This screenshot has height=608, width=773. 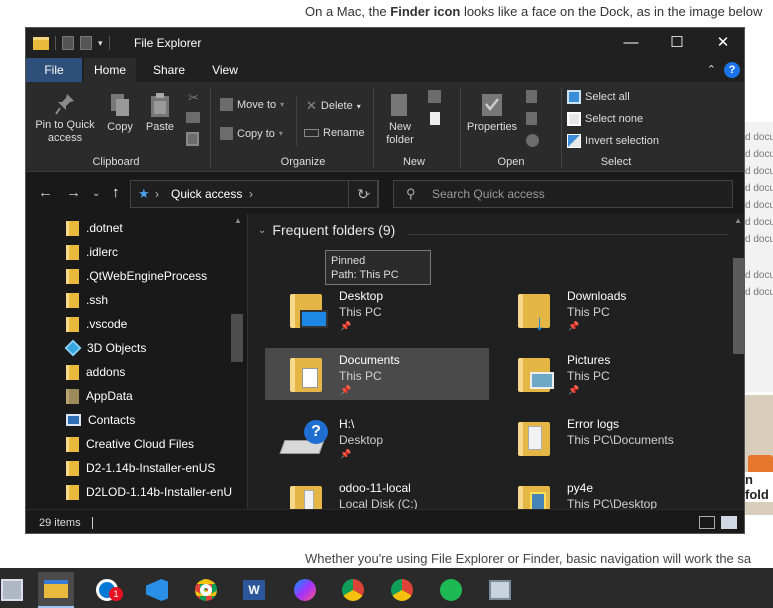 I want to click on organize-group-label: Organize, so click(x=303, y=162).